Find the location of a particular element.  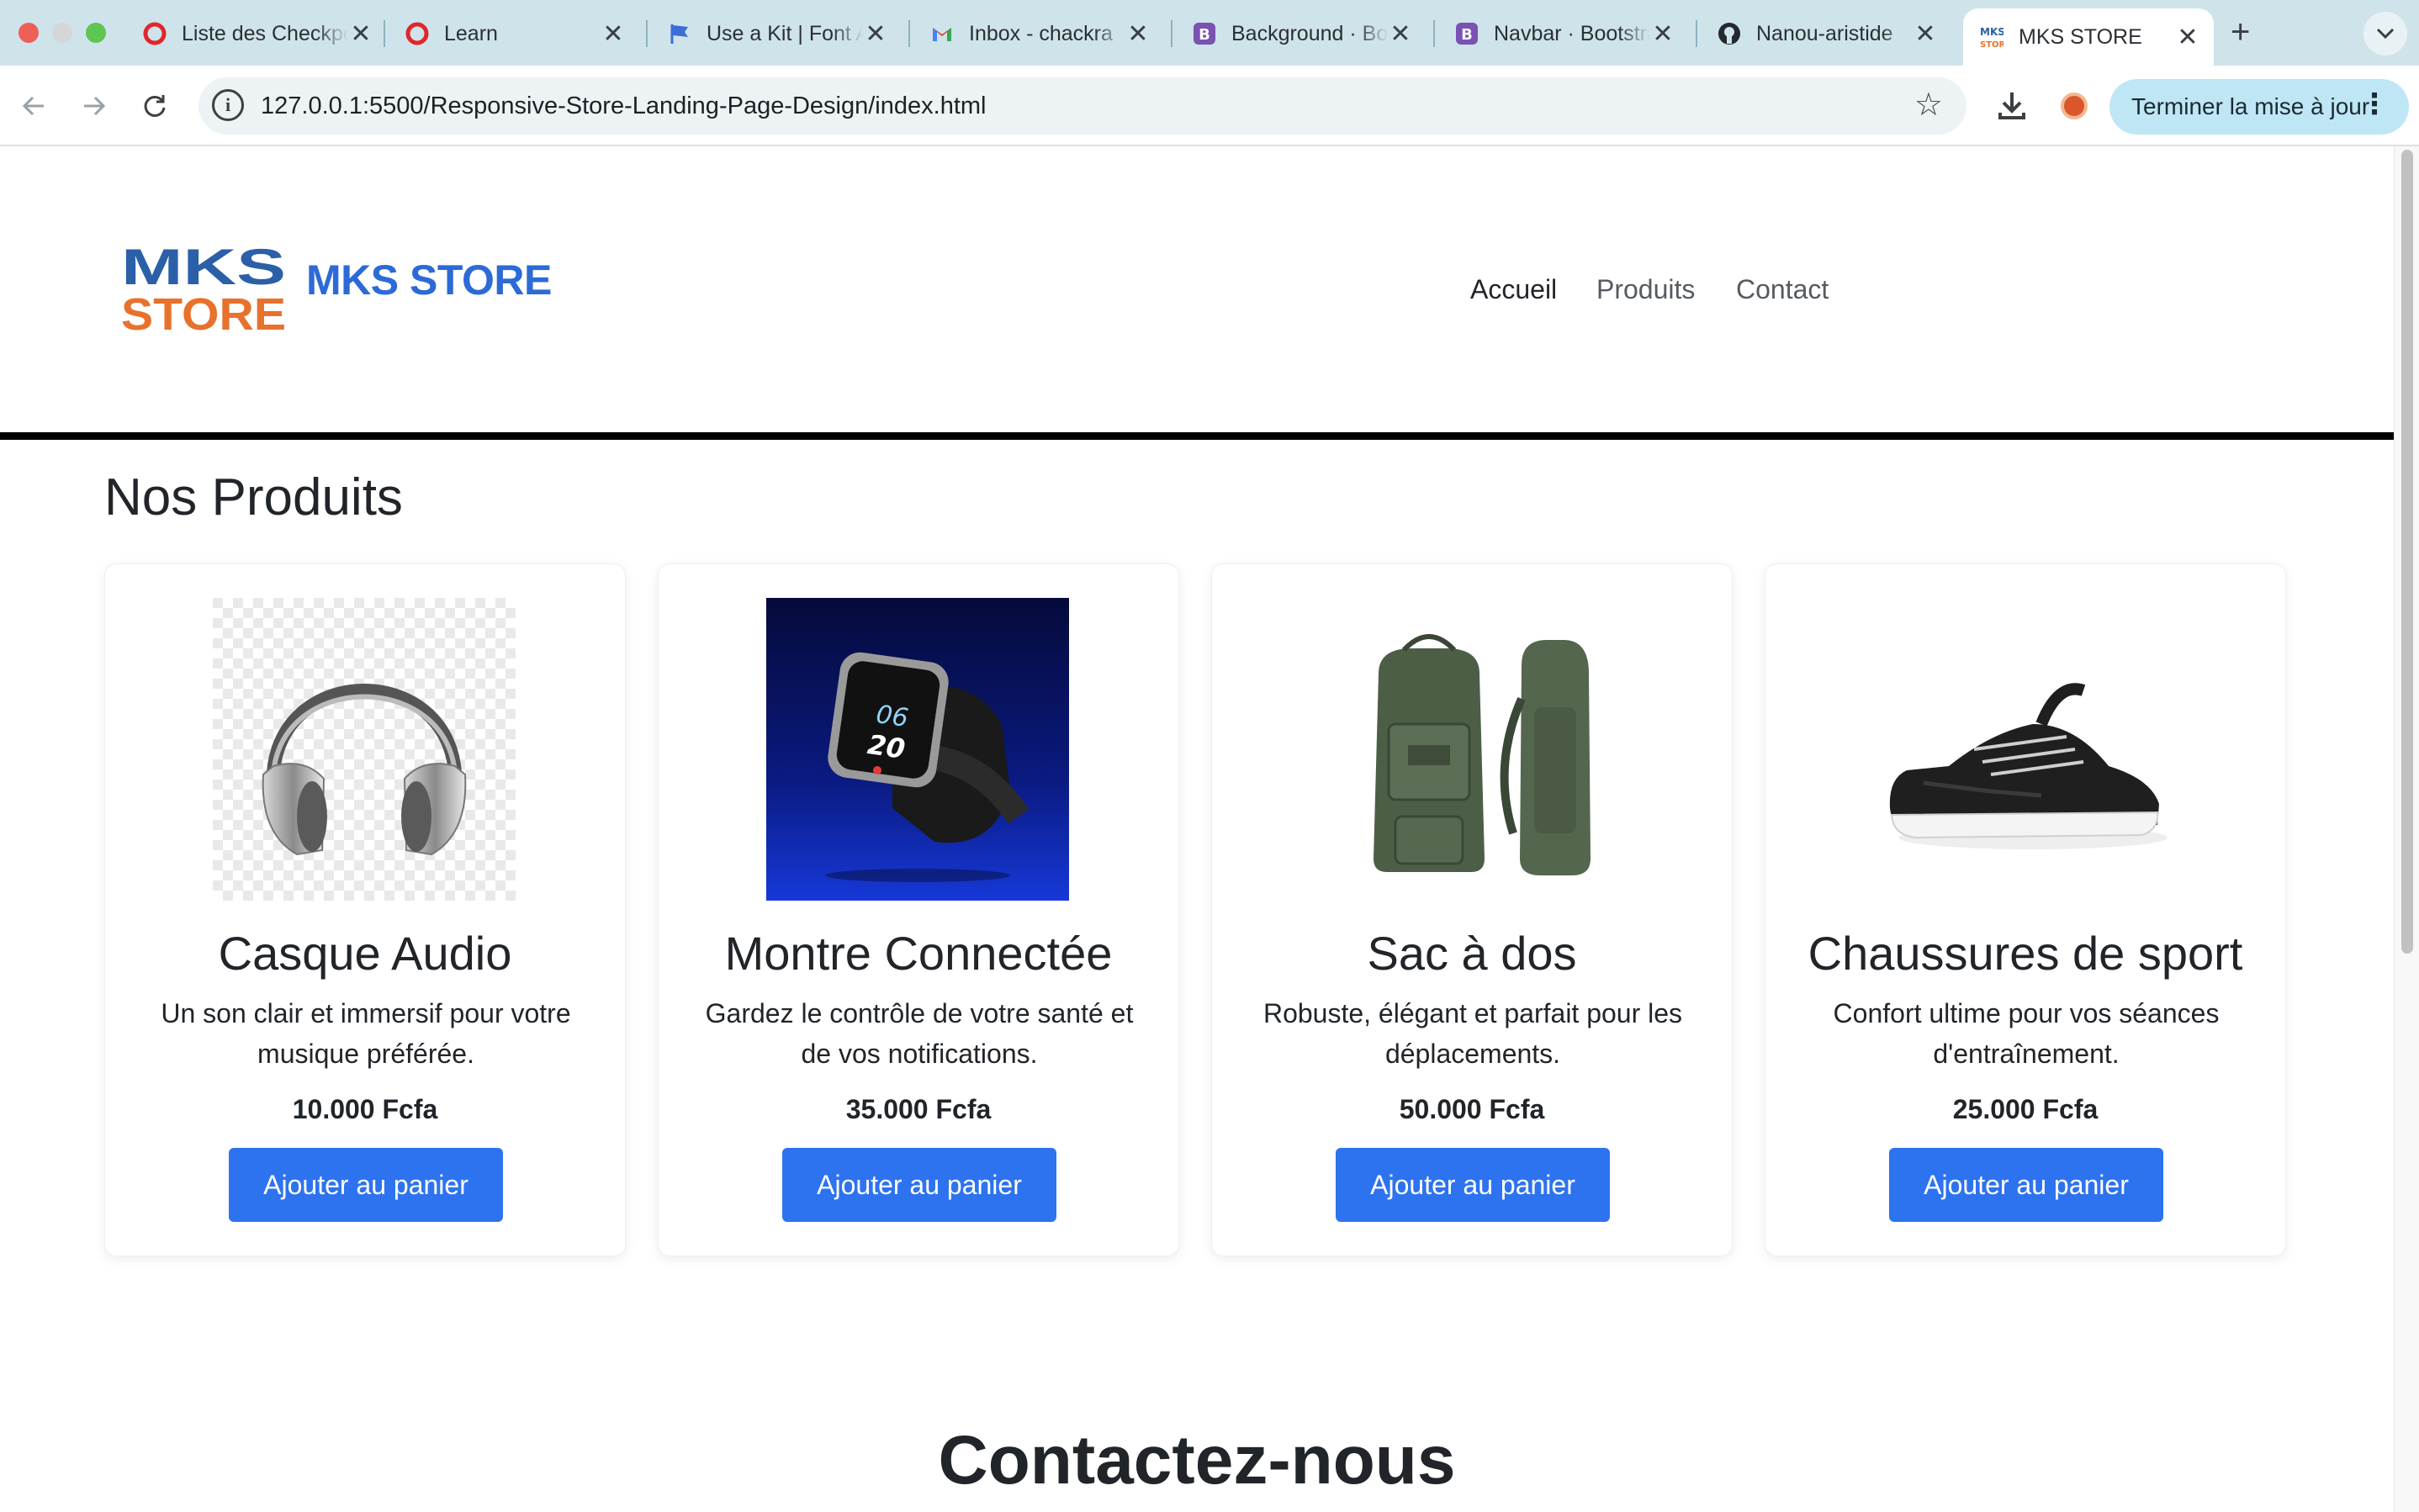

tab-title: Inbox - chackra is located at coordinates (1041, 33).